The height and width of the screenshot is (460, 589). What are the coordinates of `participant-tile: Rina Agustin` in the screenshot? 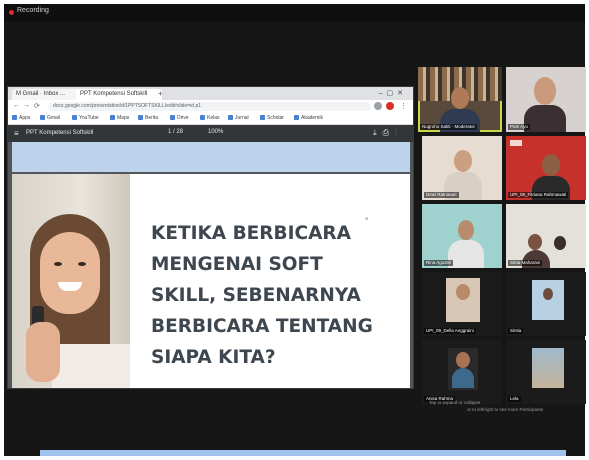 It's located at (462, 236).